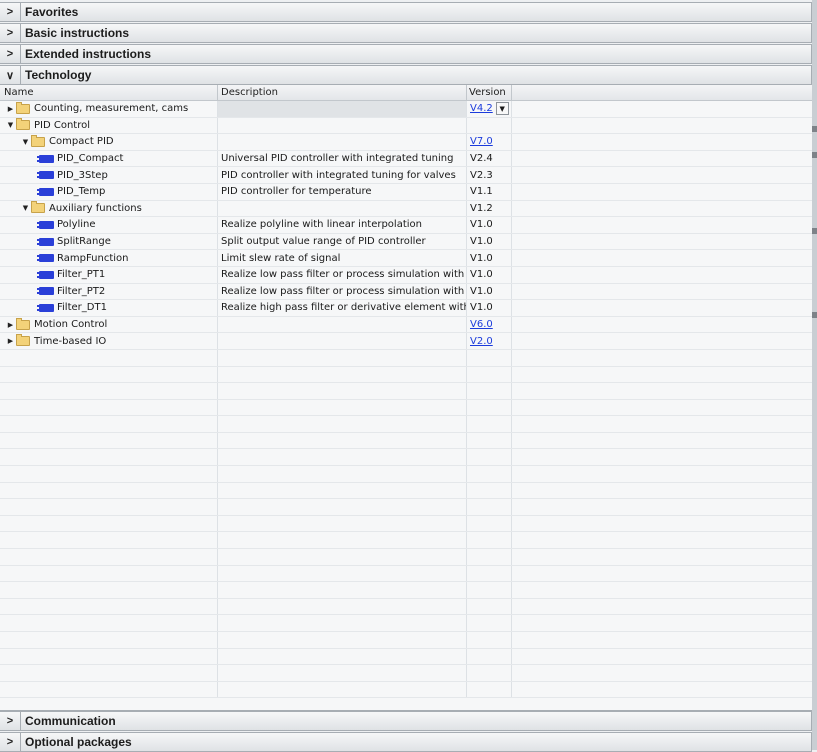 The width and height of the screenshot is (817, 752). I want to click on row-name: PID_Compact, so click(90, 159).